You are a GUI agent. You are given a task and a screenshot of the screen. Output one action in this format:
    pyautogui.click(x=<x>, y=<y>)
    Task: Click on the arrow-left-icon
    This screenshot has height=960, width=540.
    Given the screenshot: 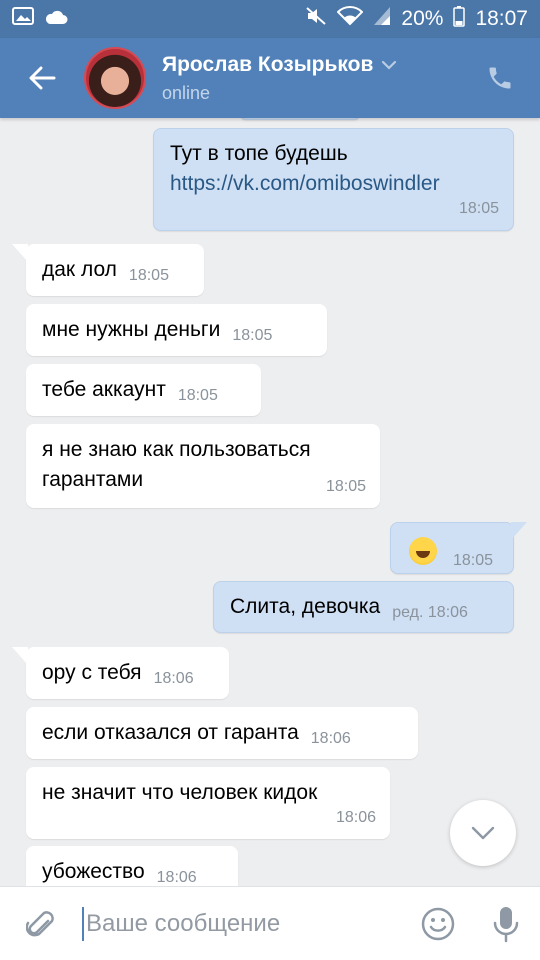 What is the action you would take?
    pyautogui.click(x=42, y=78)
    